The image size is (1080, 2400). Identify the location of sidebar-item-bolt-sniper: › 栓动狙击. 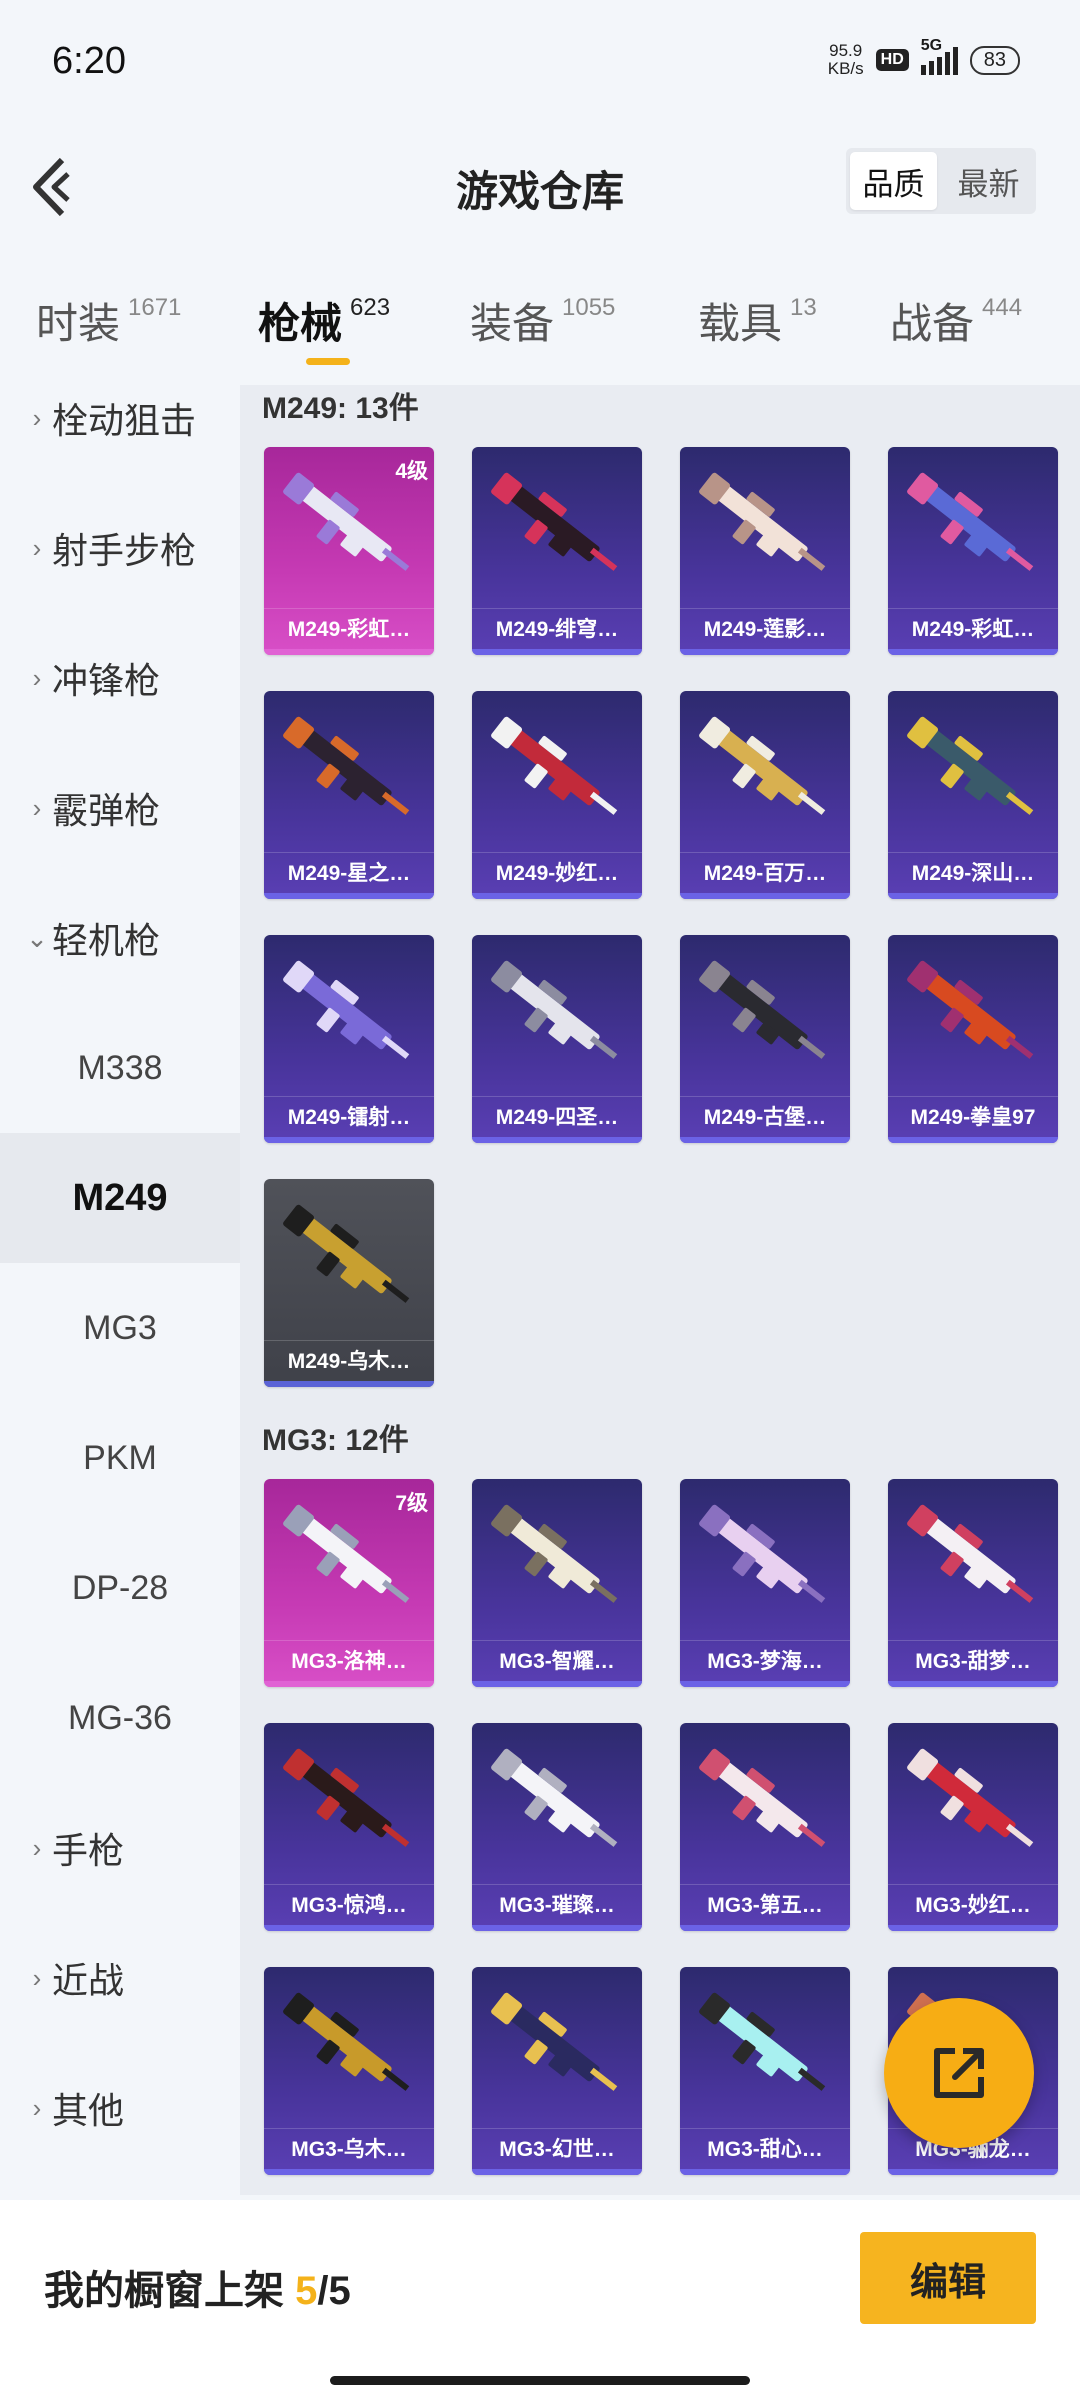
(120, 418).